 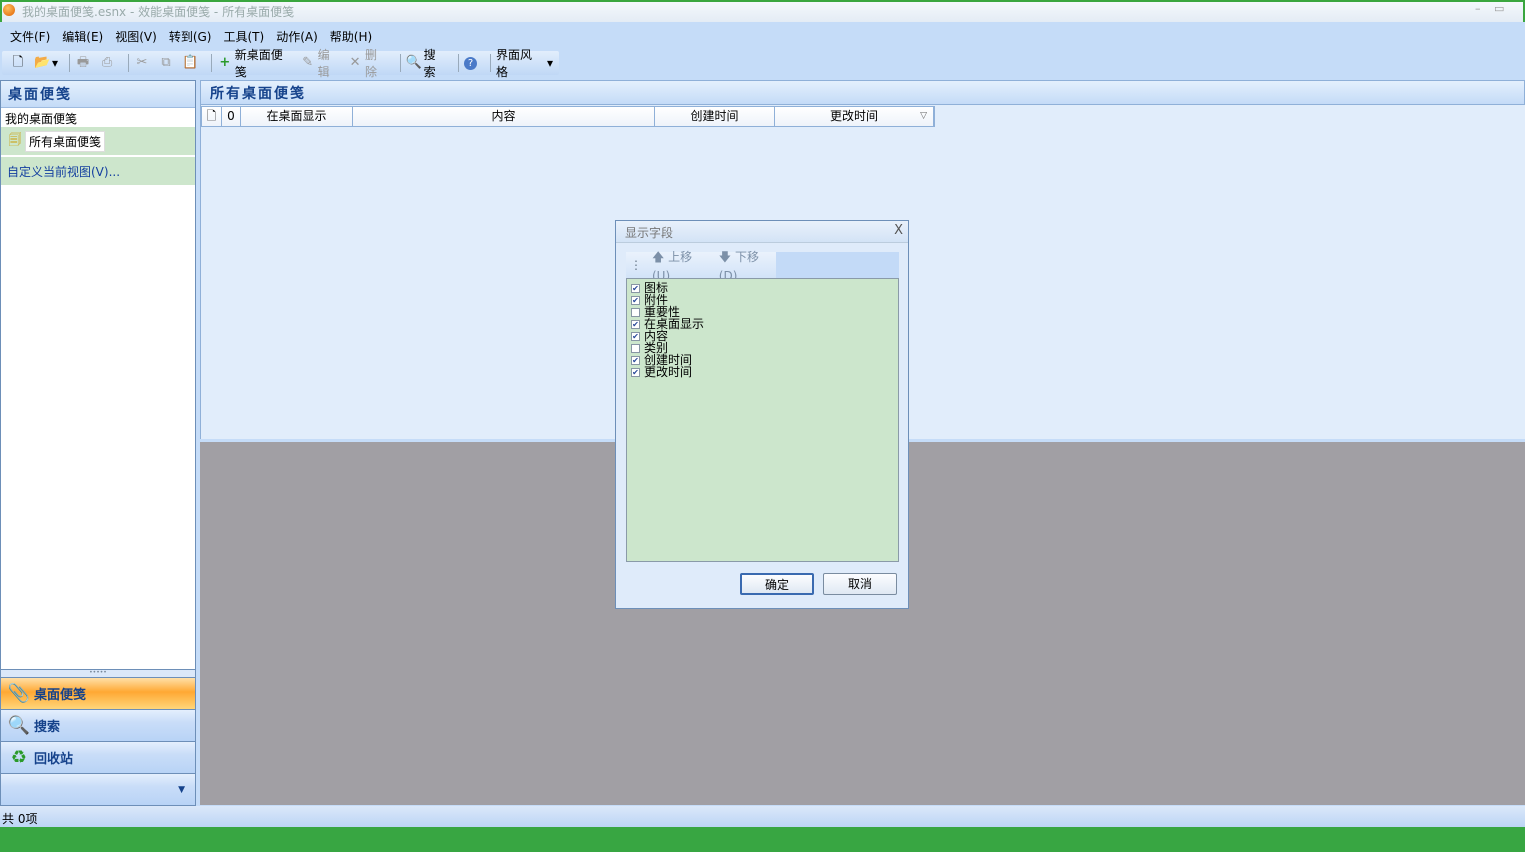 I want to click on delete-button: ✕ 删除, so click(x=367, y=63).